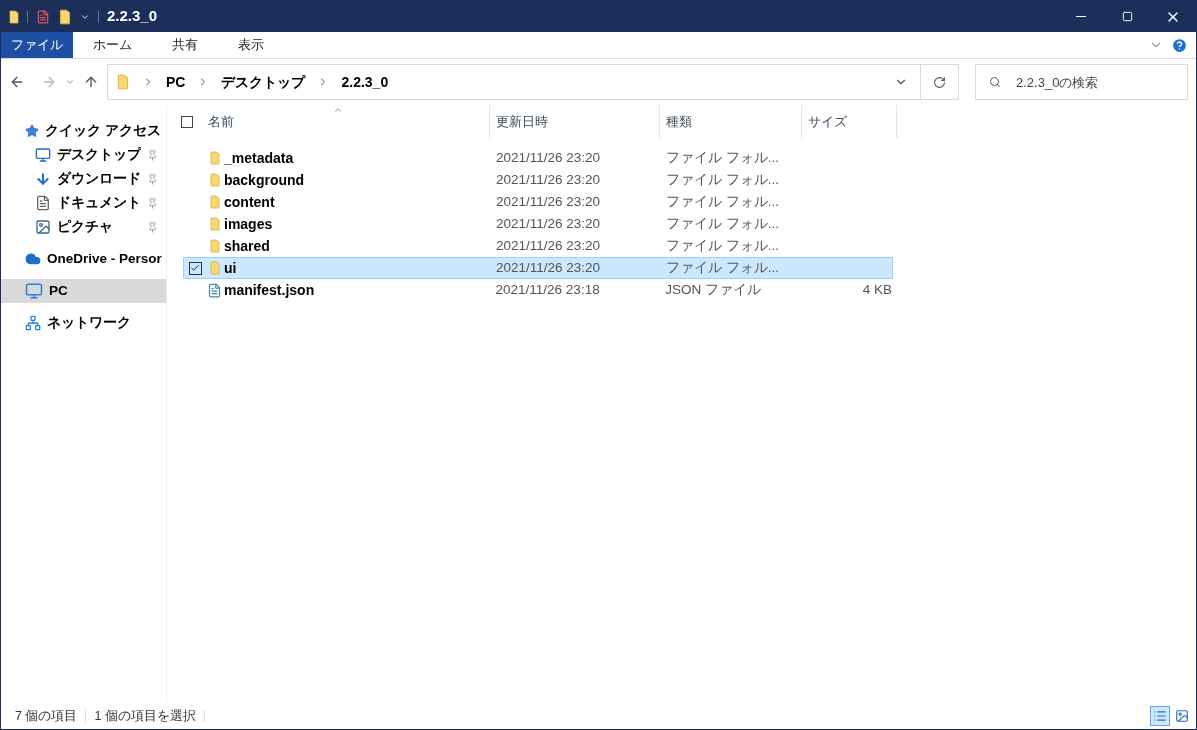  Describe the element at coordinates (43, 179) in the screenshot. I see `download-icon` at that location.